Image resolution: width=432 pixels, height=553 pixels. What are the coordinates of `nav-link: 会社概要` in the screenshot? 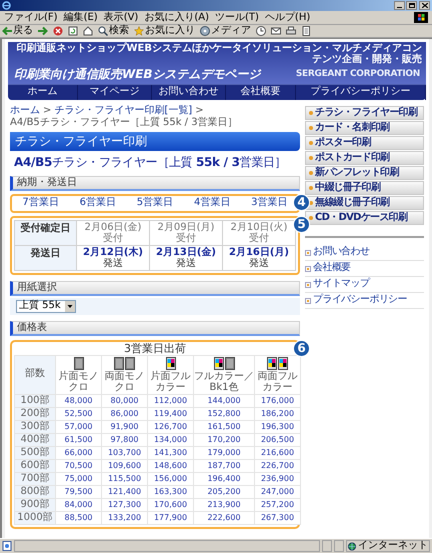 It's located at (261, 92).